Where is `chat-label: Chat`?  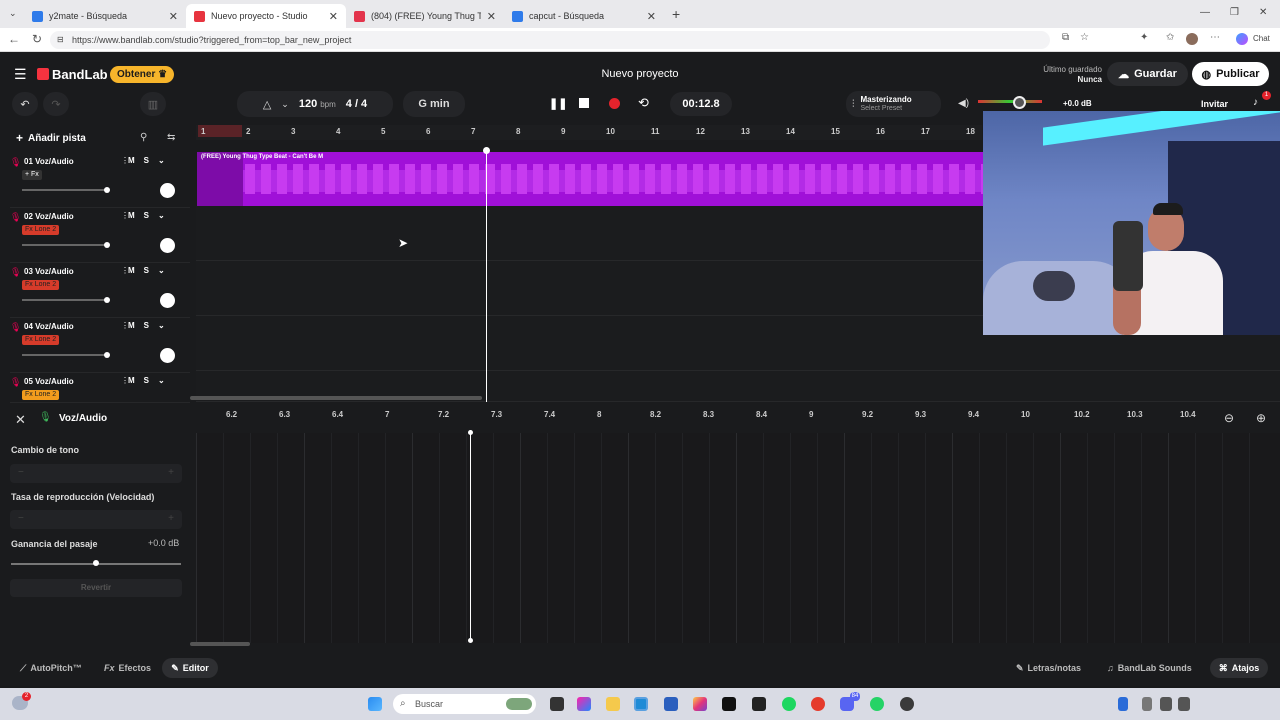 chat-label: Chat is located at coordinates (1261, 38).